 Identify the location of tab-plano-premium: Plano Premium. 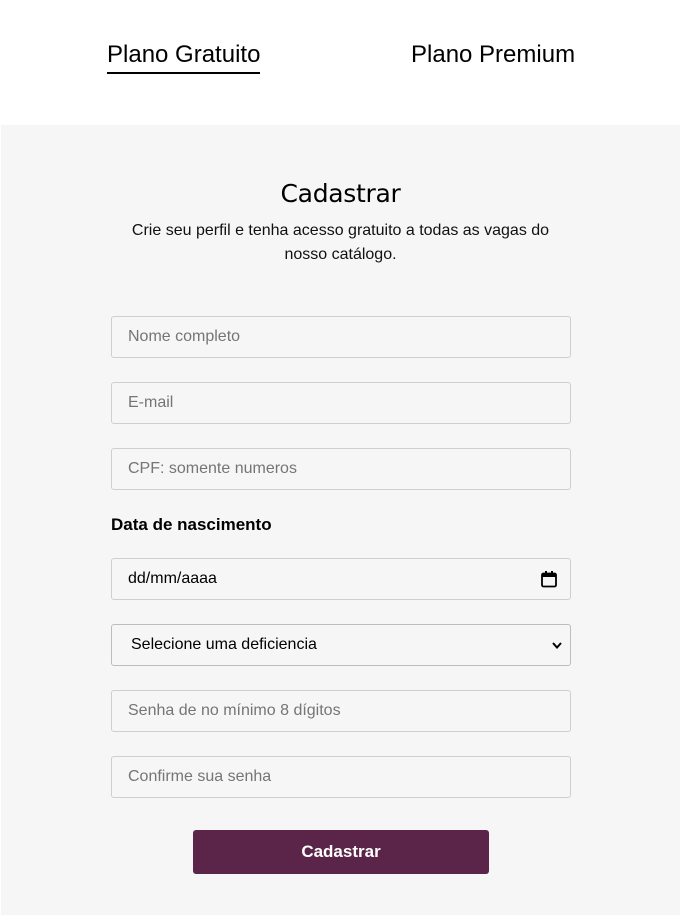
(493, 55).